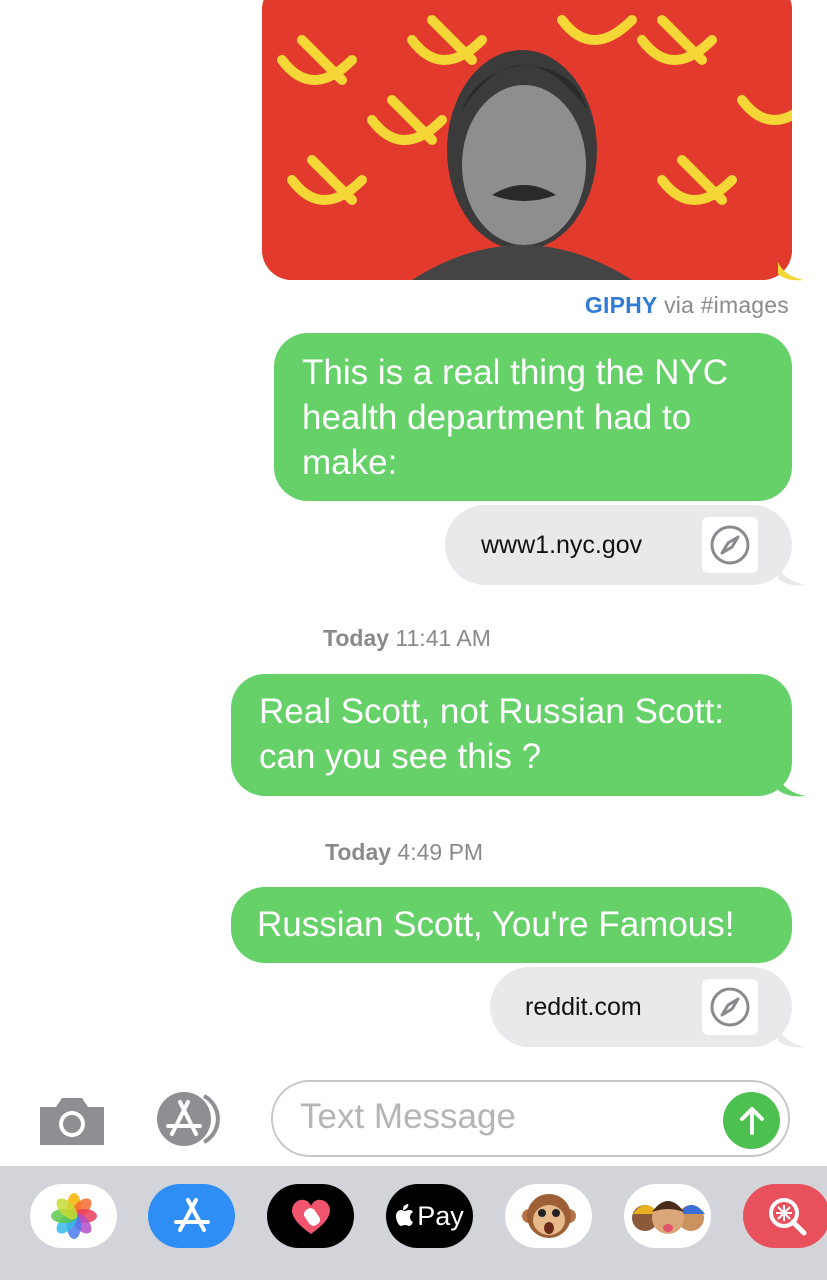  Describe the element at coordinates (621, 305) in the screenshot. I see `giphy-brand: GIPHY` at that location.